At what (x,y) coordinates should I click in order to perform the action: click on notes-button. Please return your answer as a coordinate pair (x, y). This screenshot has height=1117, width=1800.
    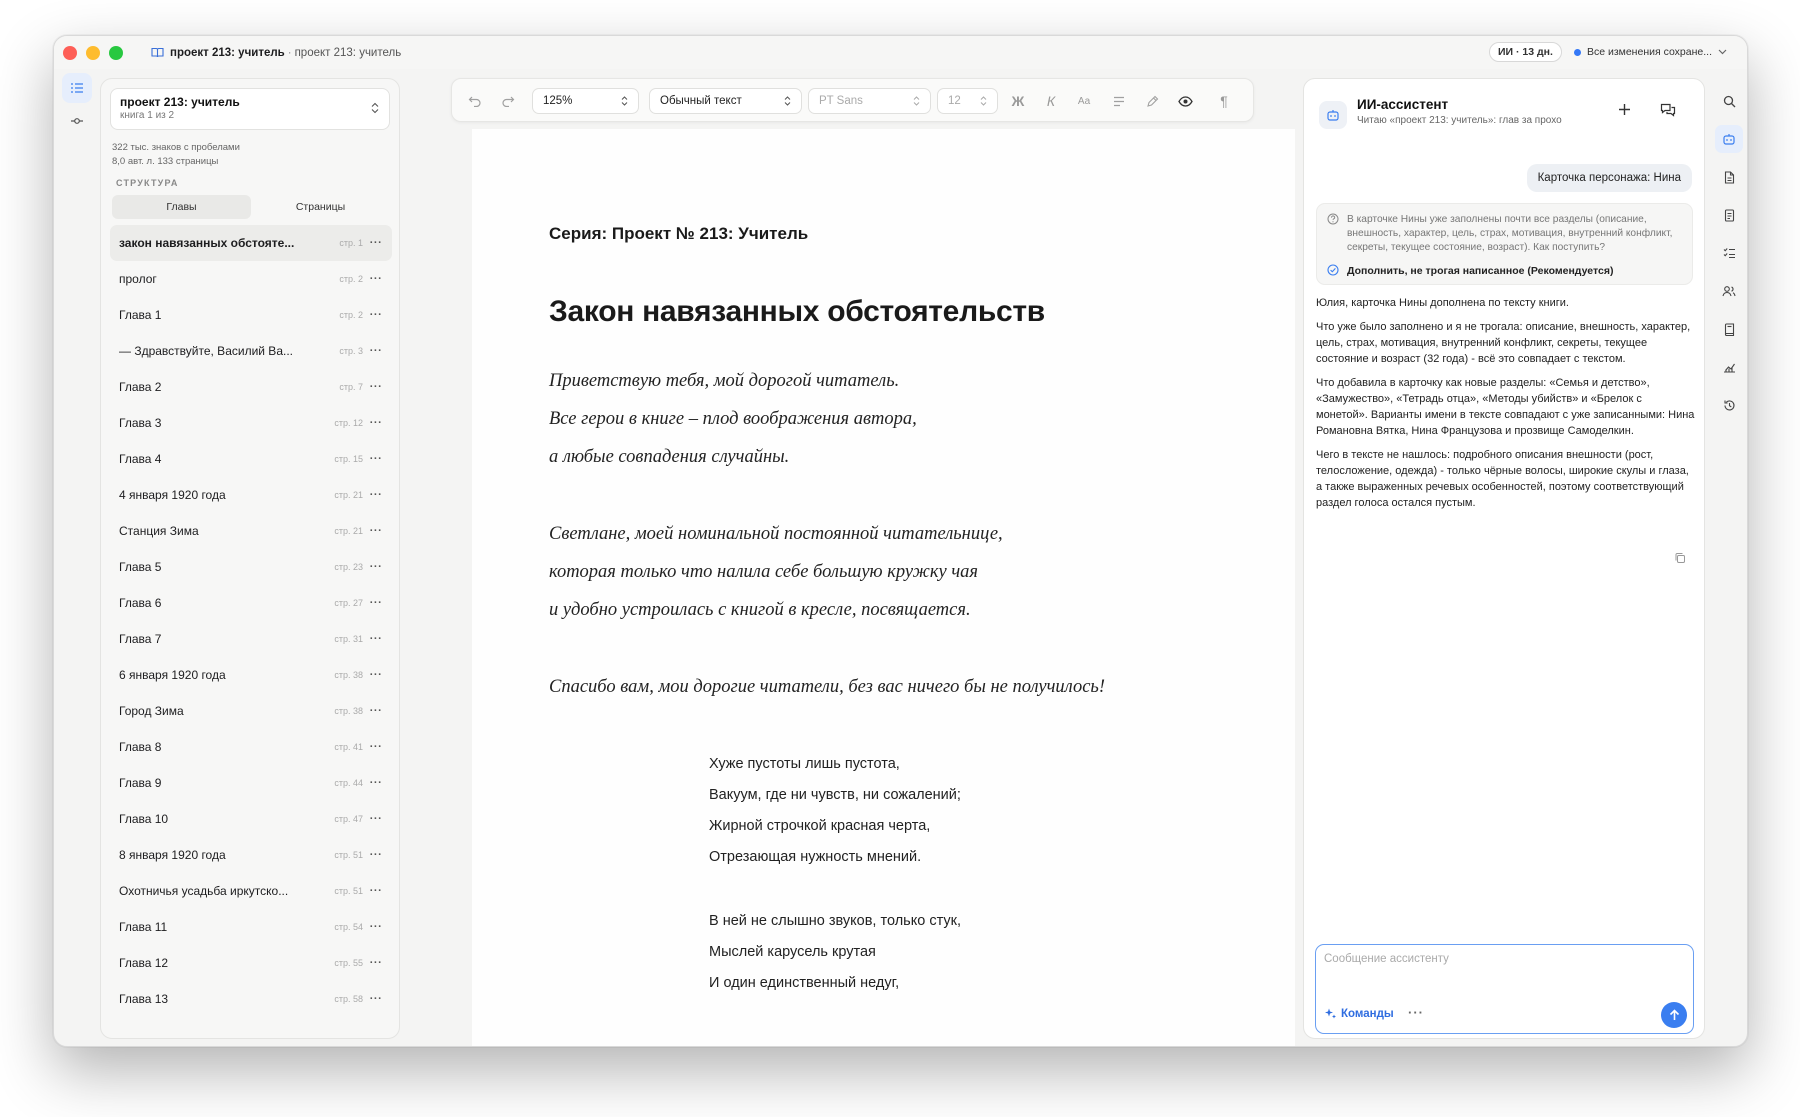
    Looking at the image, I should click on (1729, 215).